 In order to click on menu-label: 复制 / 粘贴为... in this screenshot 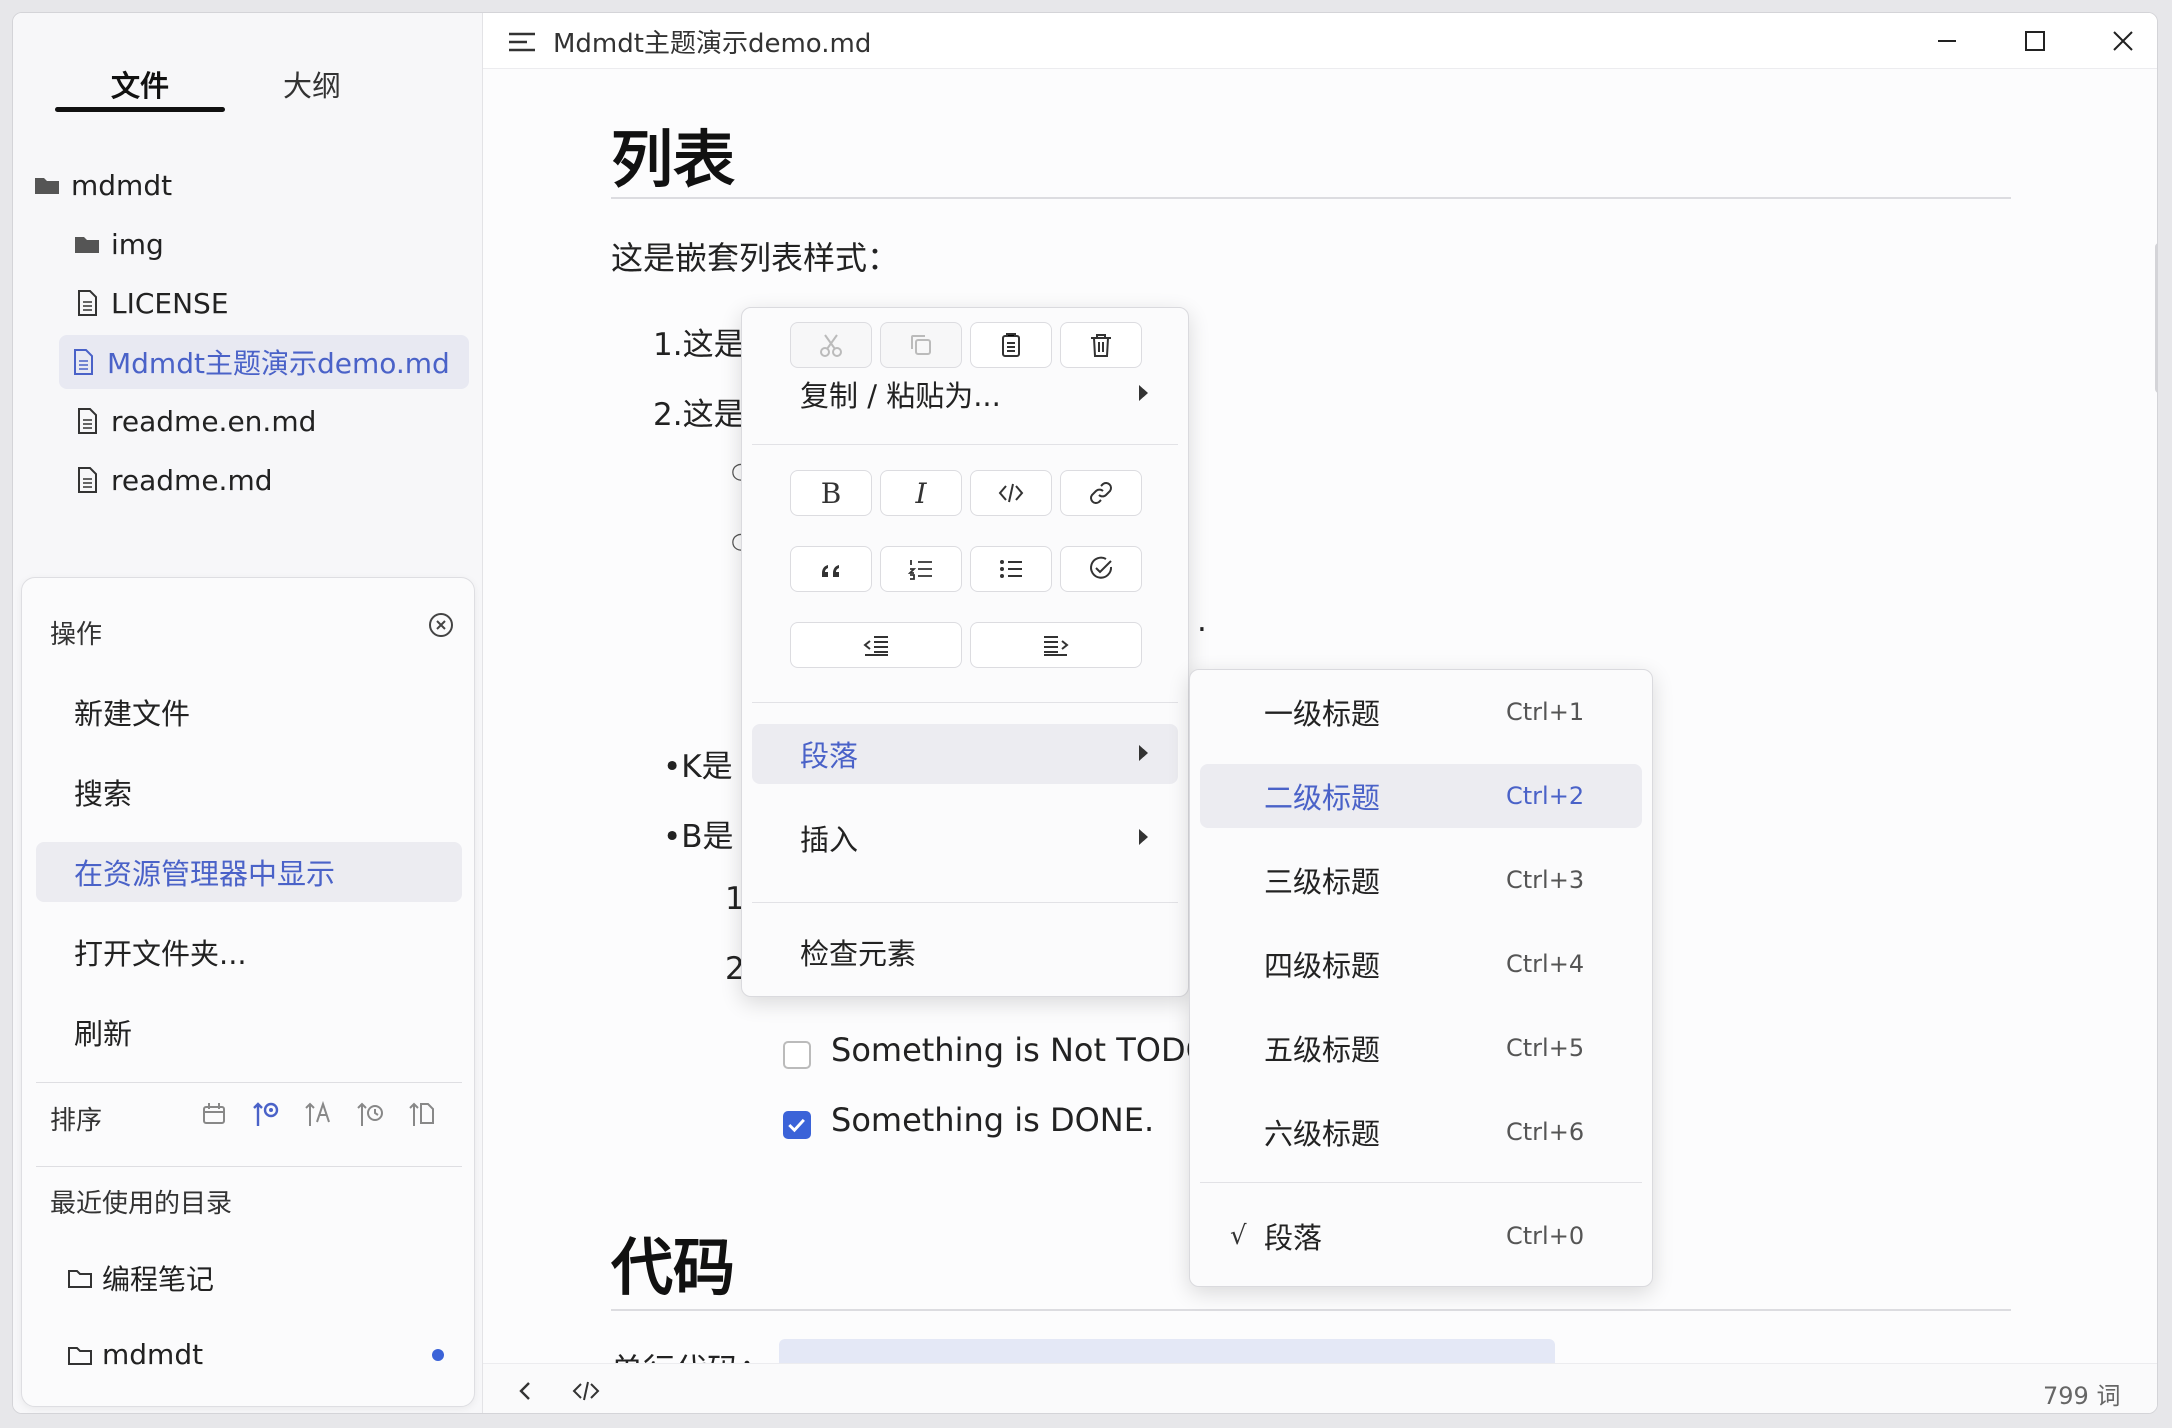, I will do `click(900, 396)`.